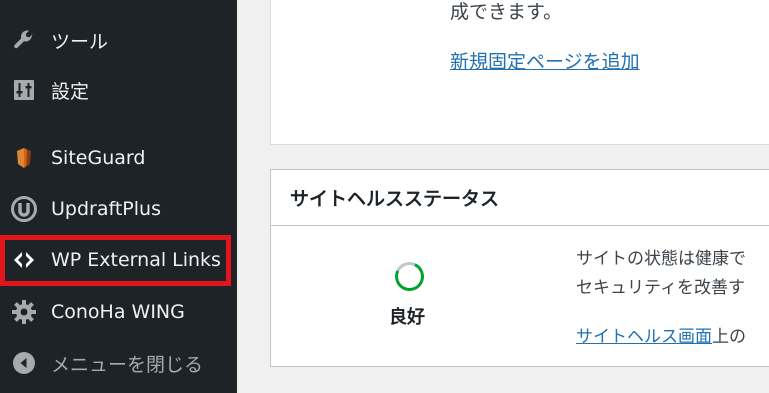 The image size is (769, 393). Describe the element at coordinates (407, 317) in the screenshot. I see `health-status-label: 良好` at that location.